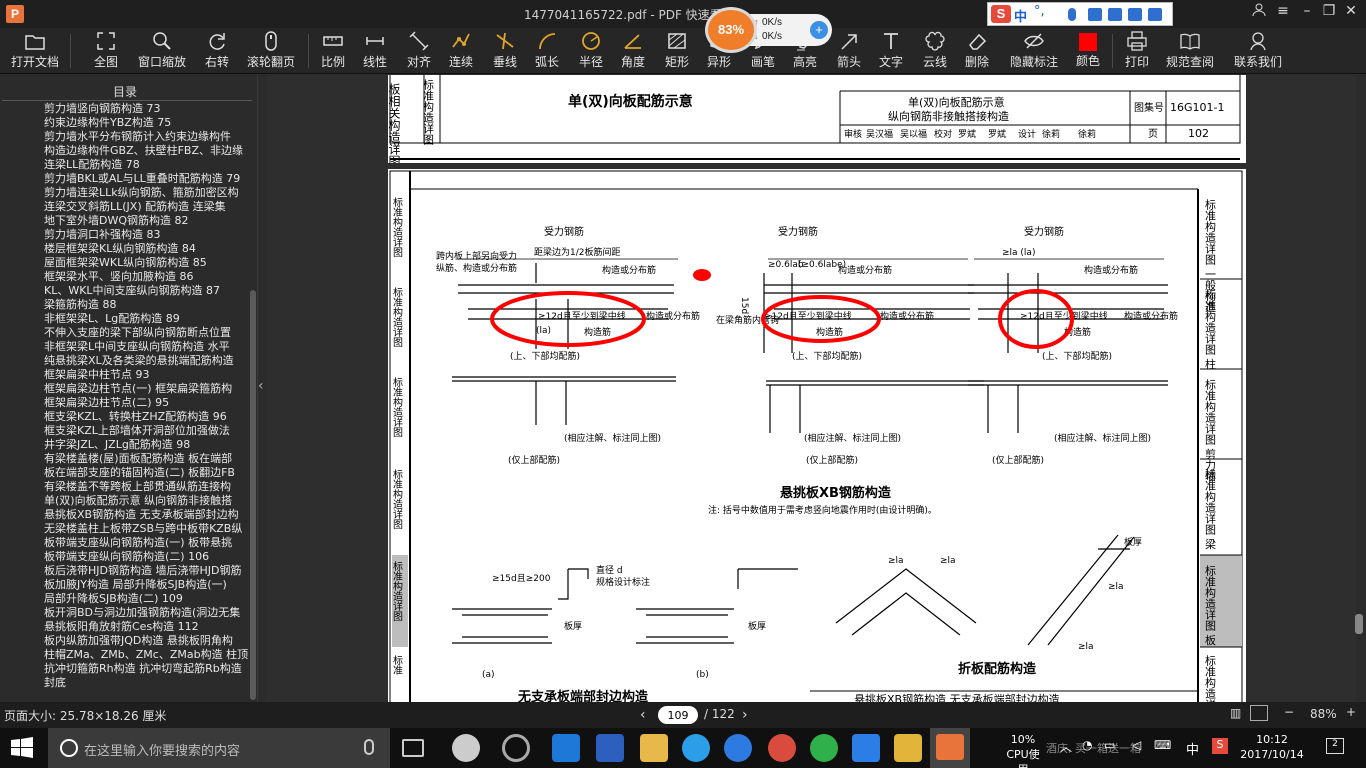 The width and height of the screenshot is (1366, 768). Describe the element at coordinates (146, 347) in the screenshot. I see `toc-item: 非框架梁L中间支座纵向钢筋构造 水平` at that location.